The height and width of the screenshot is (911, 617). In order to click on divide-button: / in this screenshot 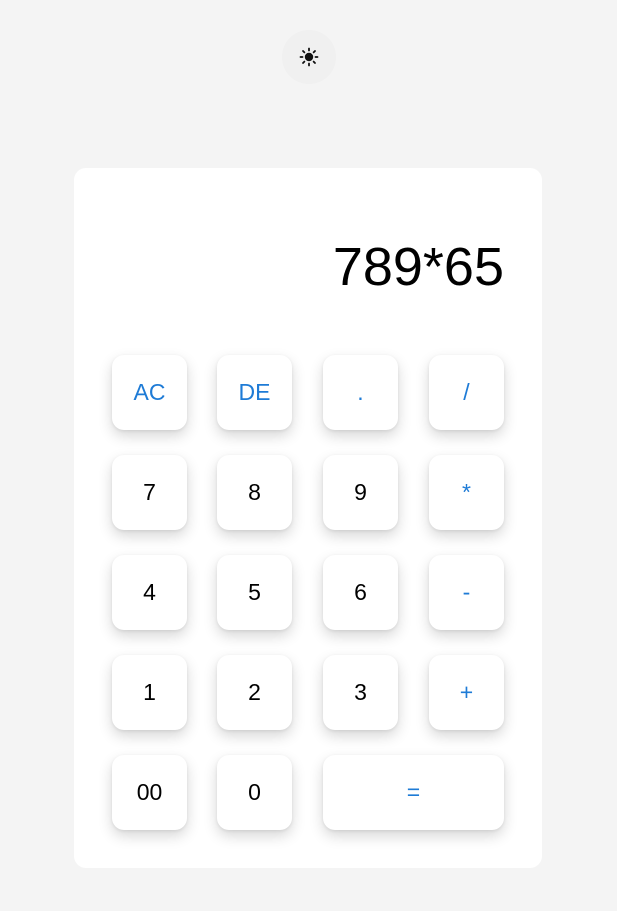, I will do `click(466, 392)`.